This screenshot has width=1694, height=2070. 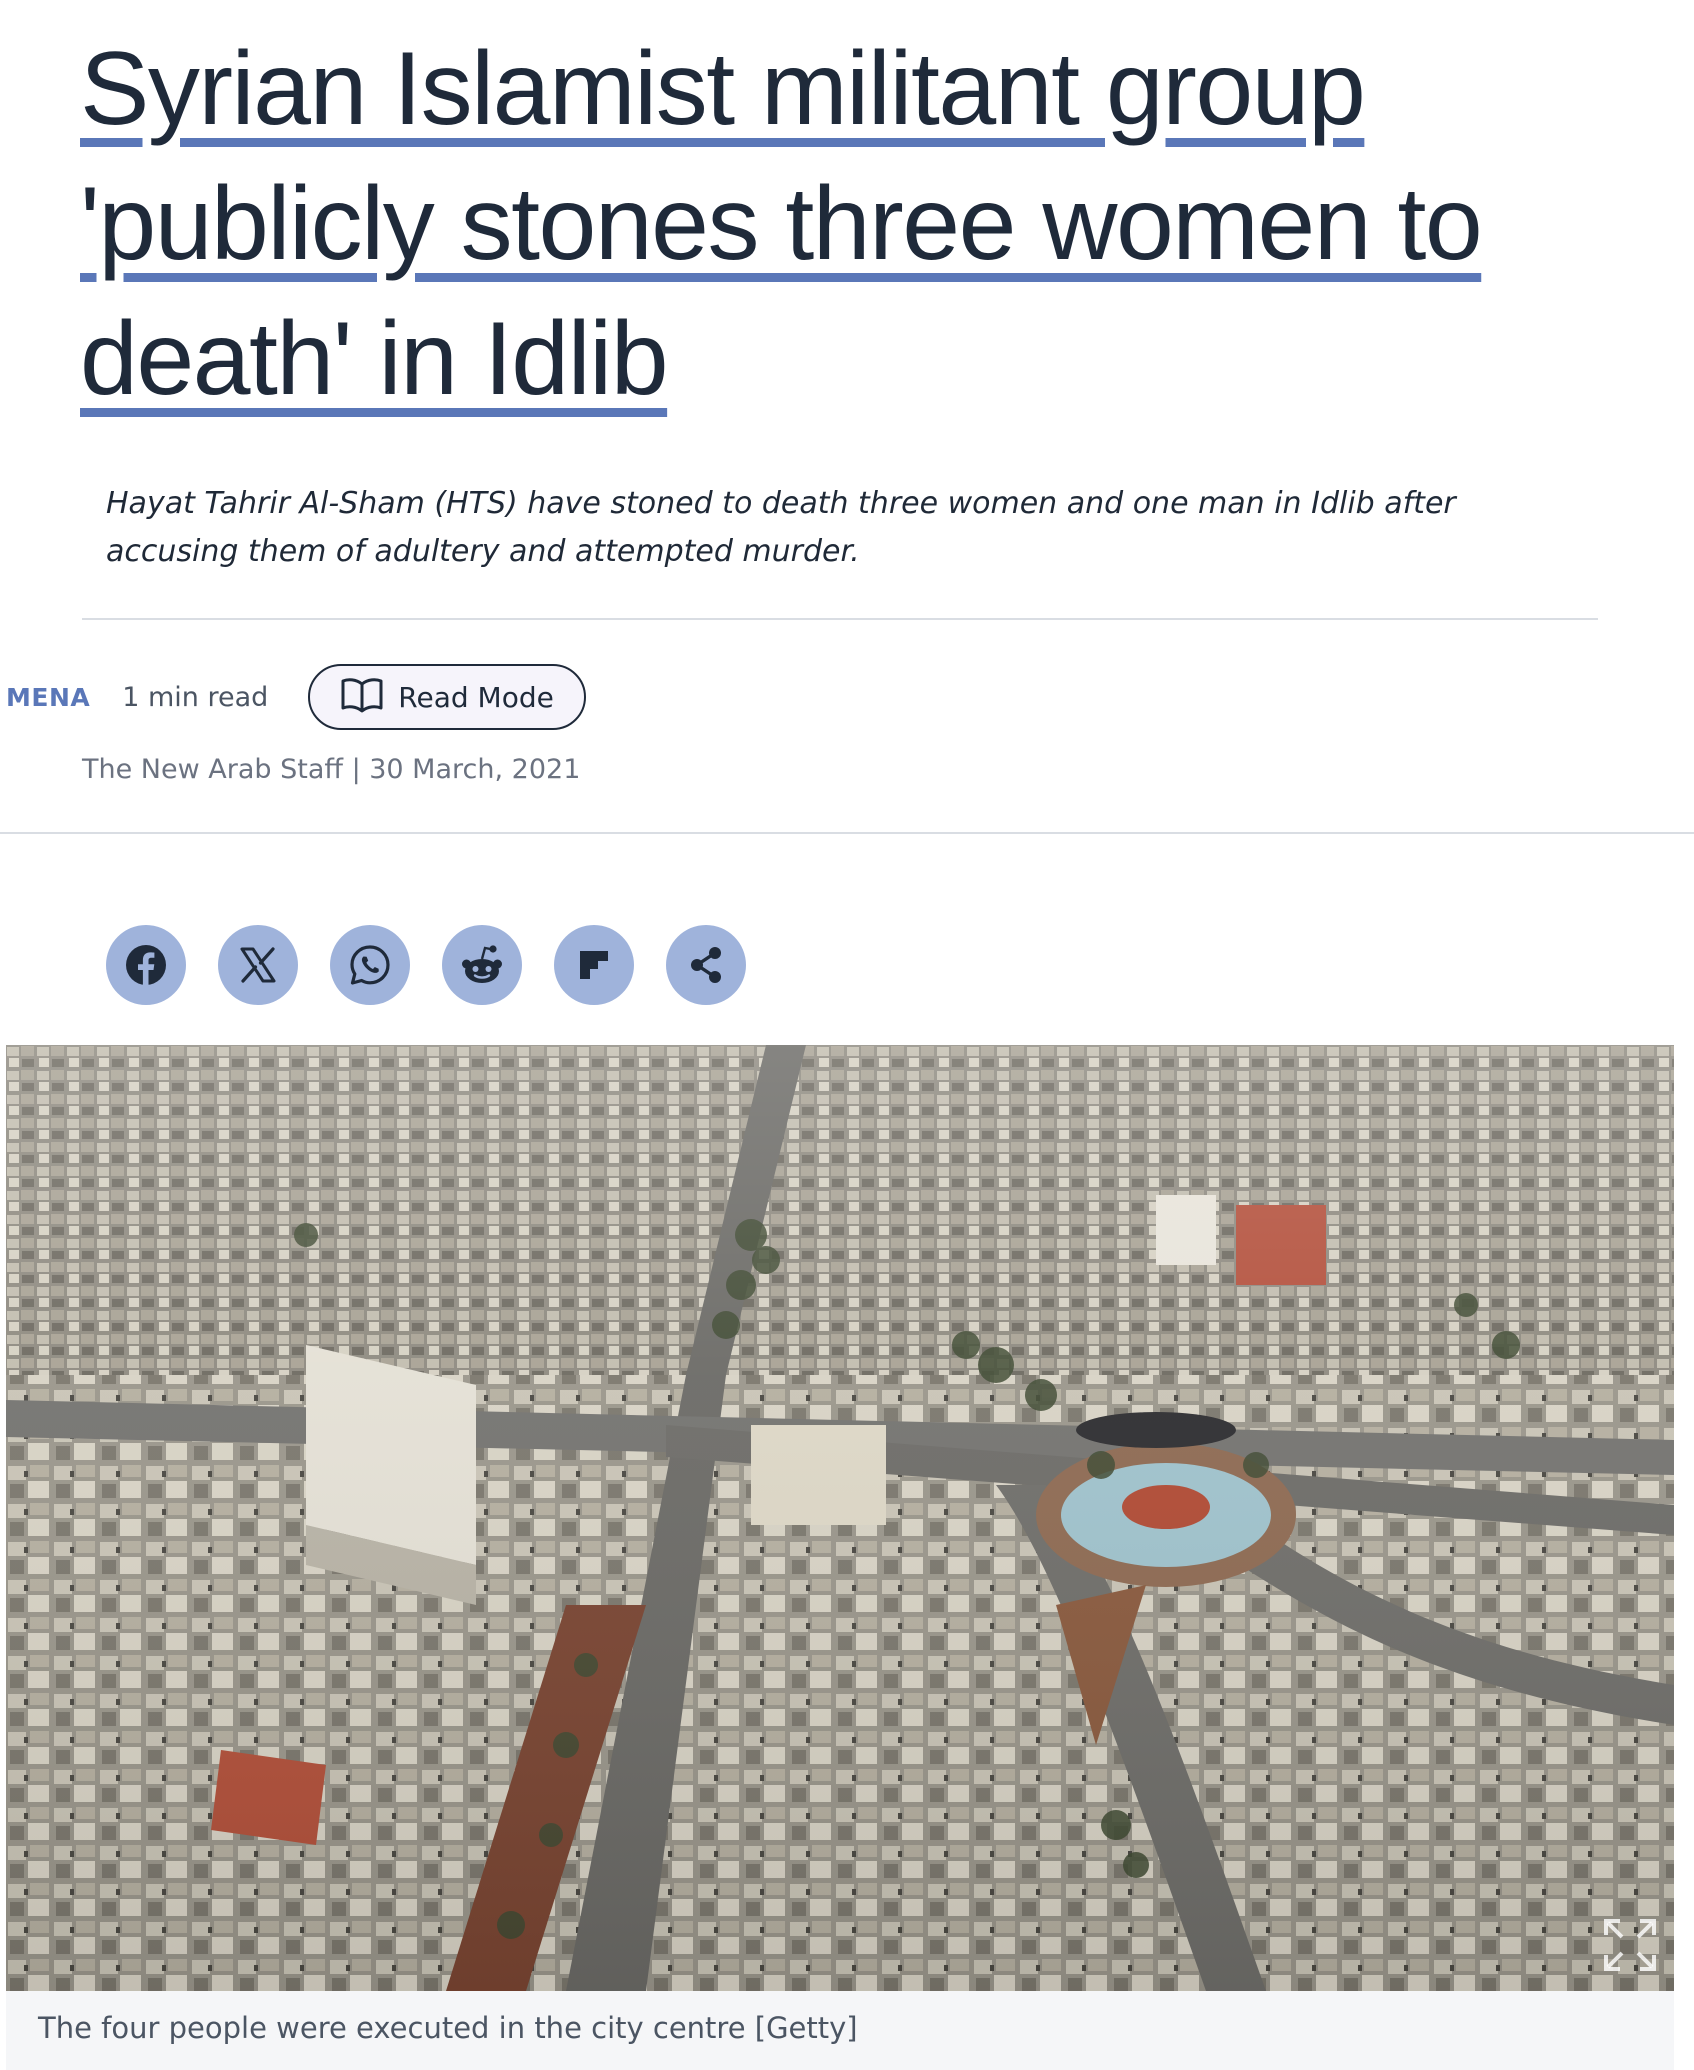 I want to click on flipboard-icon, so click(x=594, y=965).